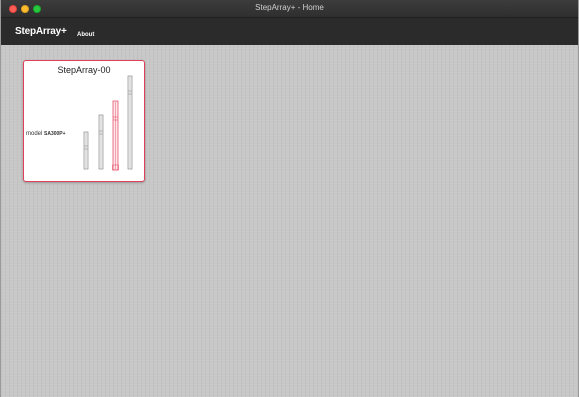  I want to click on brand-logo: StepArray+, so click(41, 31).